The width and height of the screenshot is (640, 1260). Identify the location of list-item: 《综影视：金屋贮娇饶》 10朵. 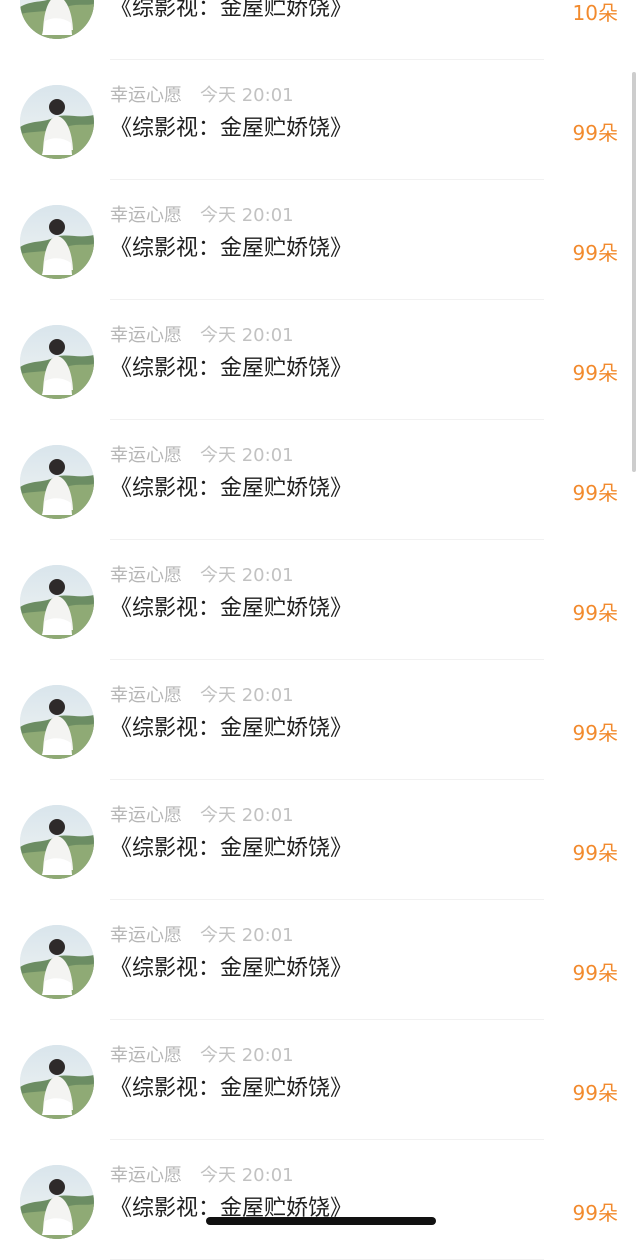
(320, 30).